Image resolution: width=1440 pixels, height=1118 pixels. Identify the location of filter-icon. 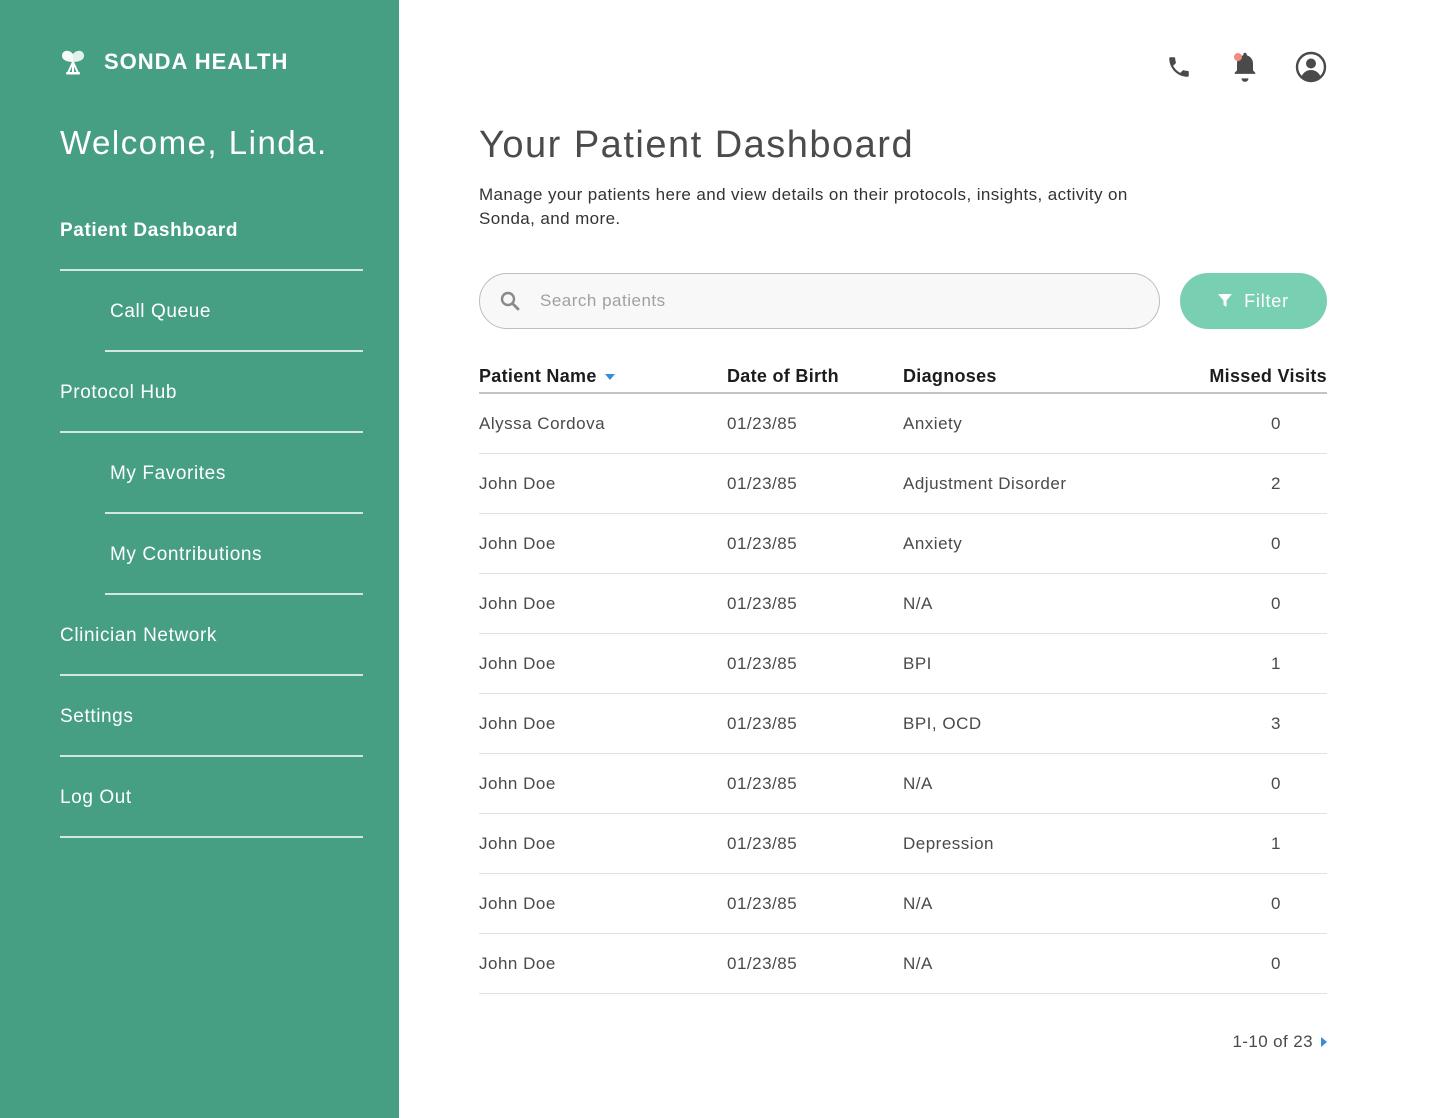
(1225, 300).